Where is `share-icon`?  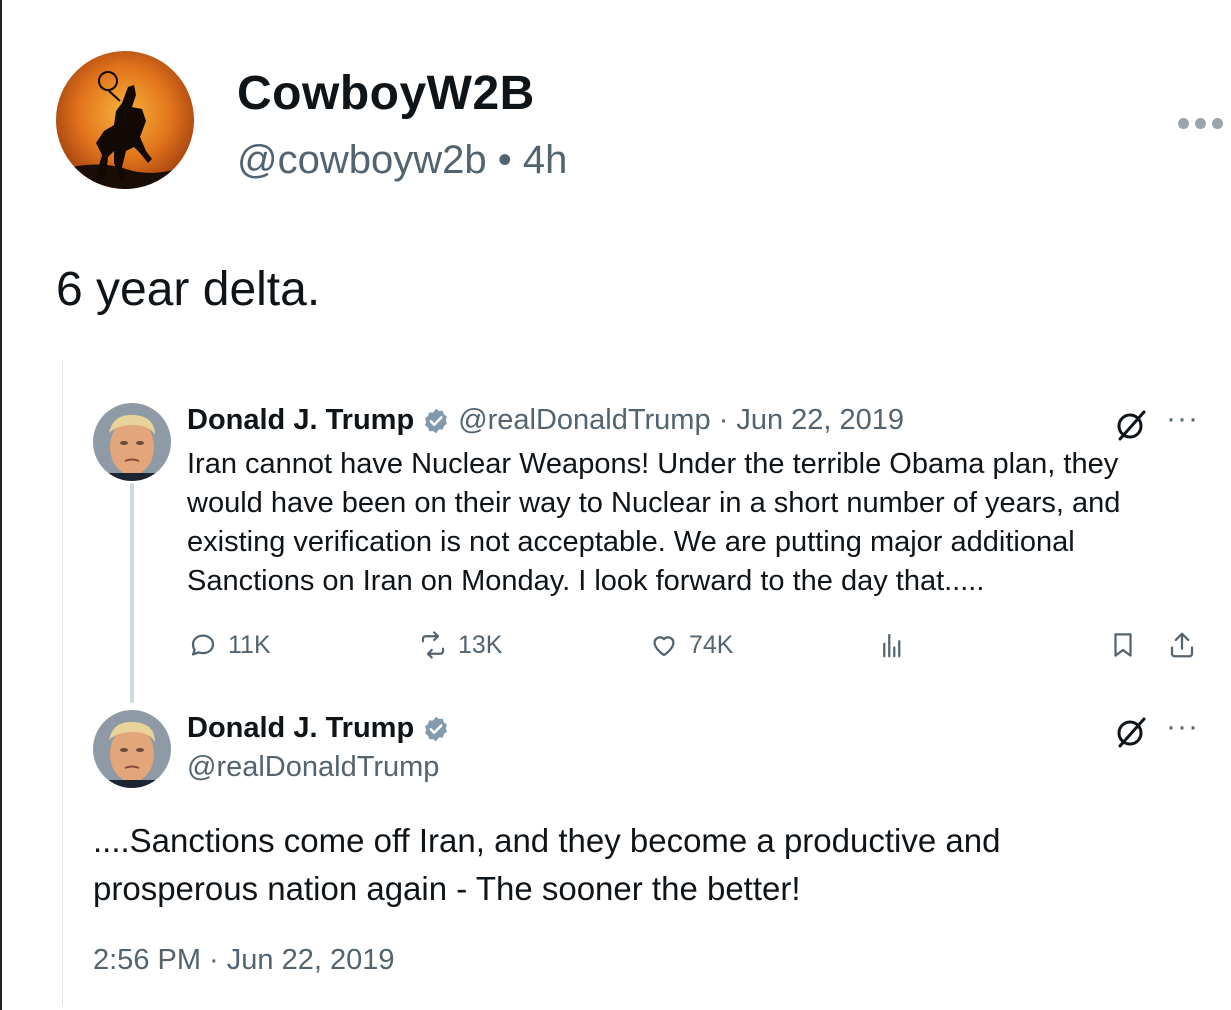
share-icon is located at coordinates (1182, 645).